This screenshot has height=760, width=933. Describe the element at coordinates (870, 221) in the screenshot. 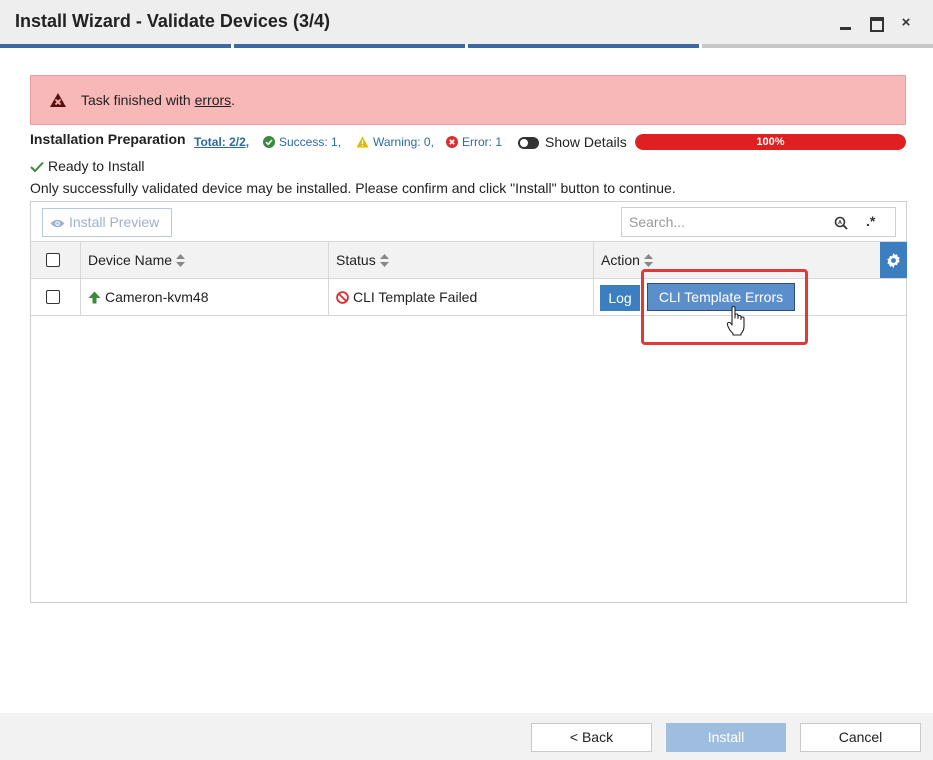

I see `regex-icon: .*` at that location.